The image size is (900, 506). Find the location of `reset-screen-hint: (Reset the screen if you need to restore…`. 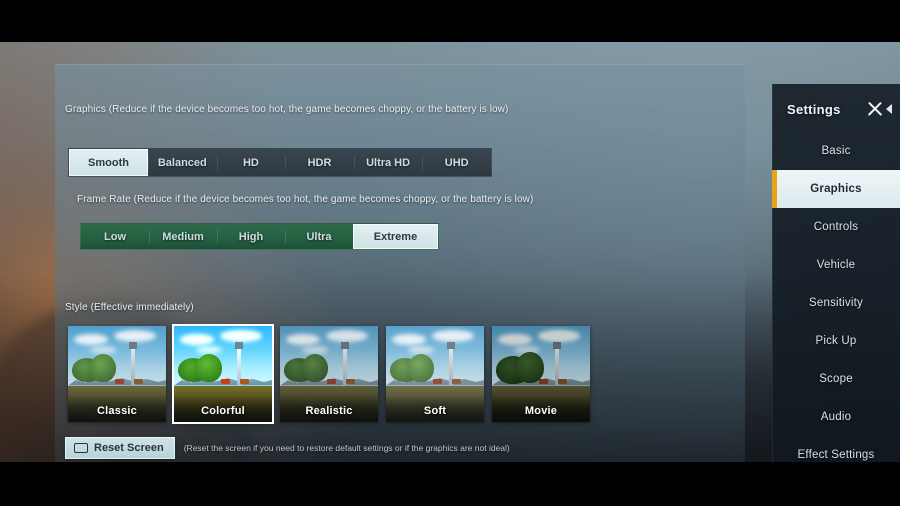

reset-screen-hint: (Reset the screen if you need to restore… is located at coordinates (346, 448).